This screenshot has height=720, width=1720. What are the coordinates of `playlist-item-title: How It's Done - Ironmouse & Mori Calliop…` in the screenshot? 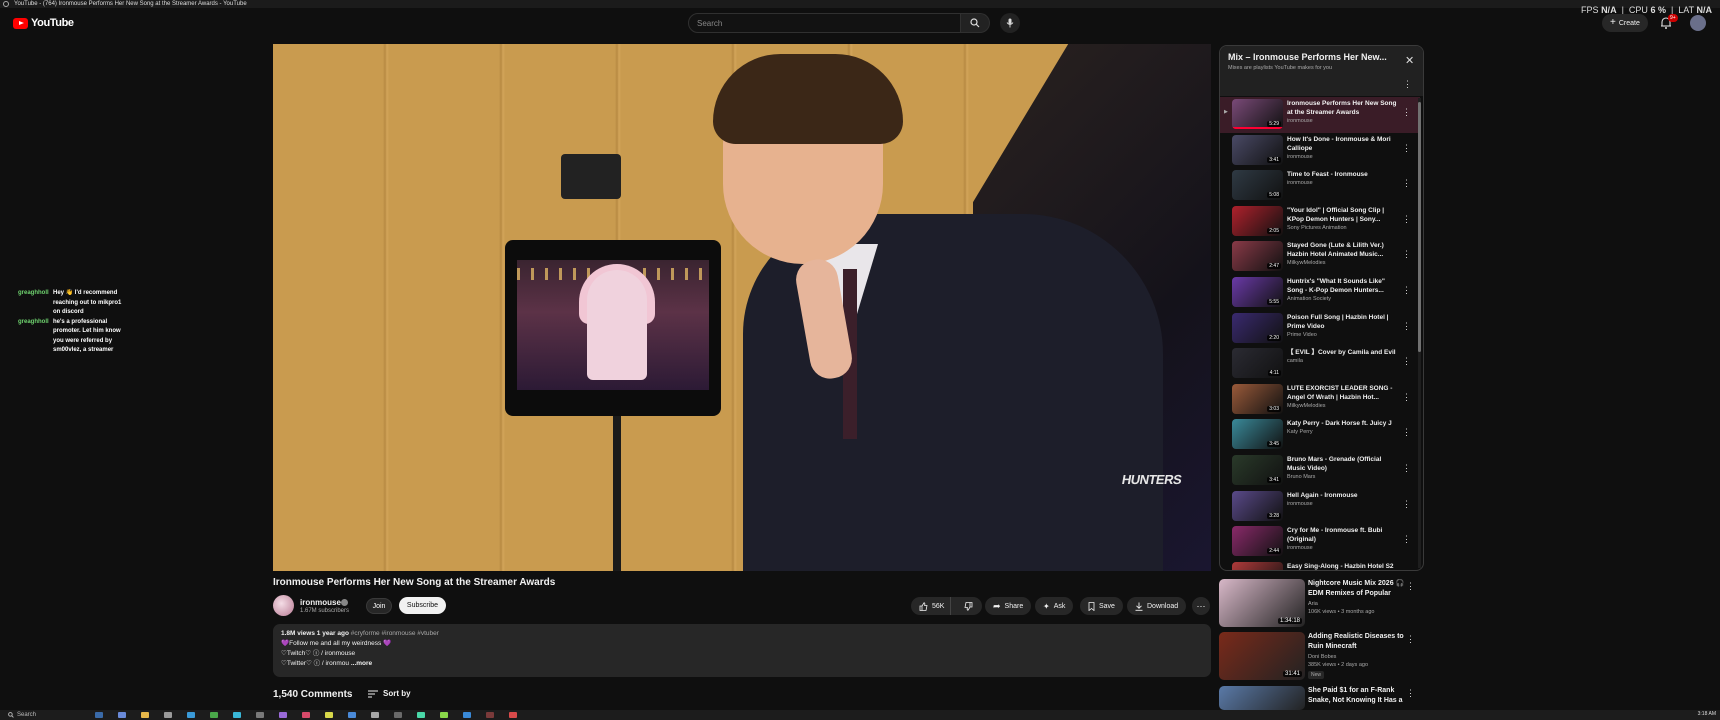 It's located at (1342, 144).